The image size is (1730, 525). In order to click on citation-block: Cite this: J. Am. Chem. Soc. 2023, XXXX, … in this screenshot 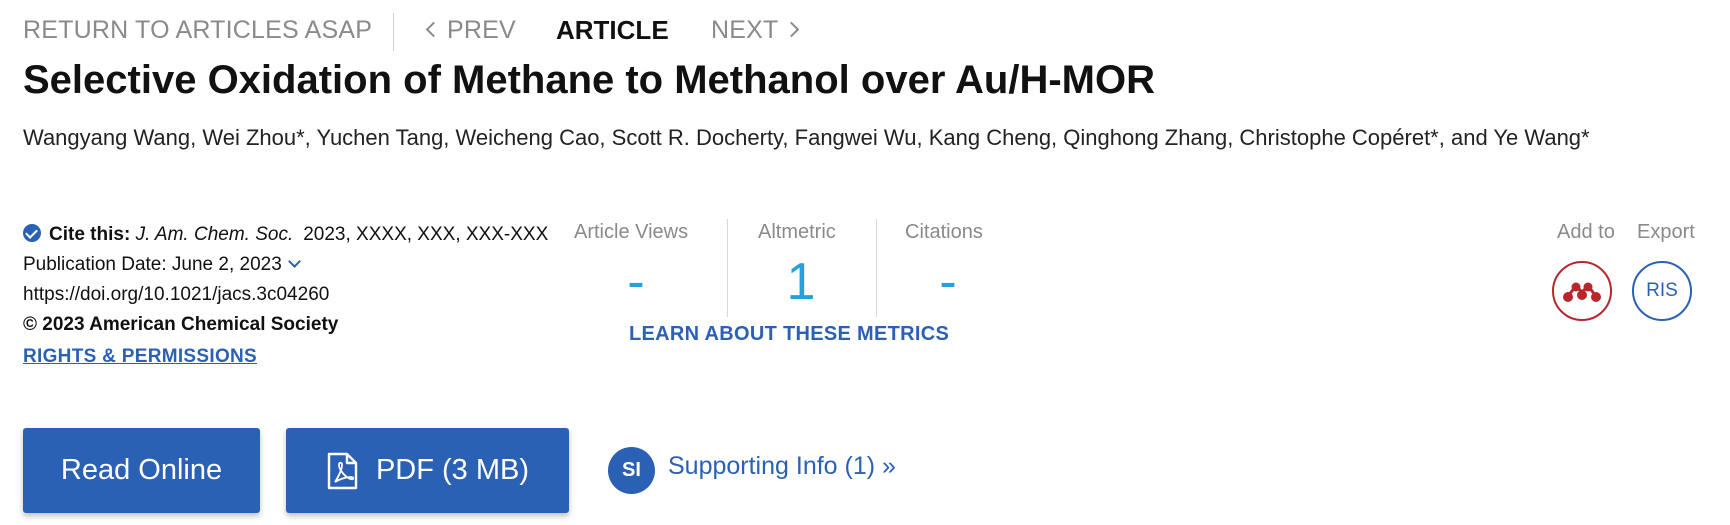, I will do `click(288, 296)`.